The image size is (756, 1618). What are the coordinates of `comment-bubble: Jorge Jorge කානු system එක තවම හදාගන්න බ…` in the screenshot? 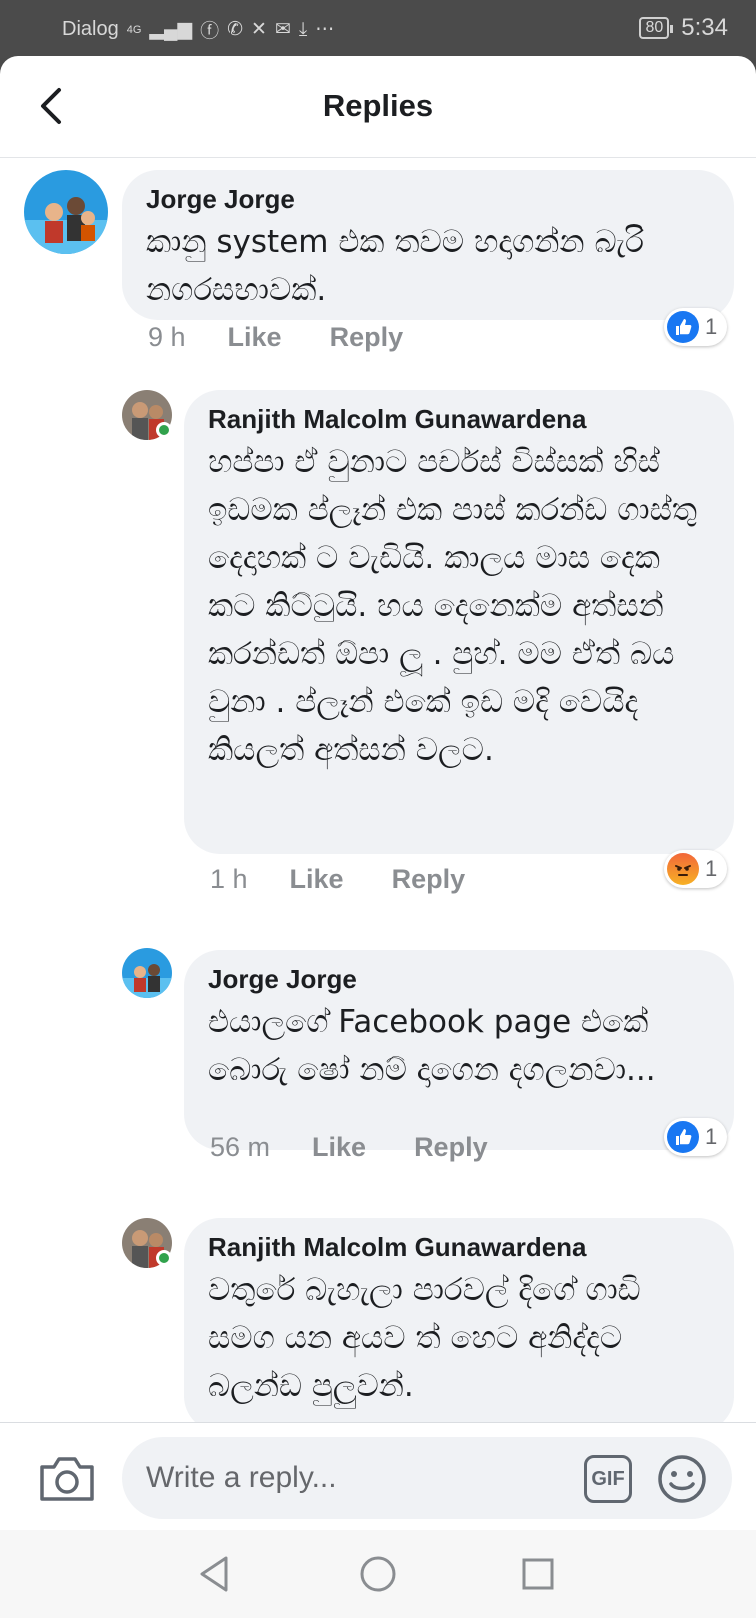 It's located at (428, 245).